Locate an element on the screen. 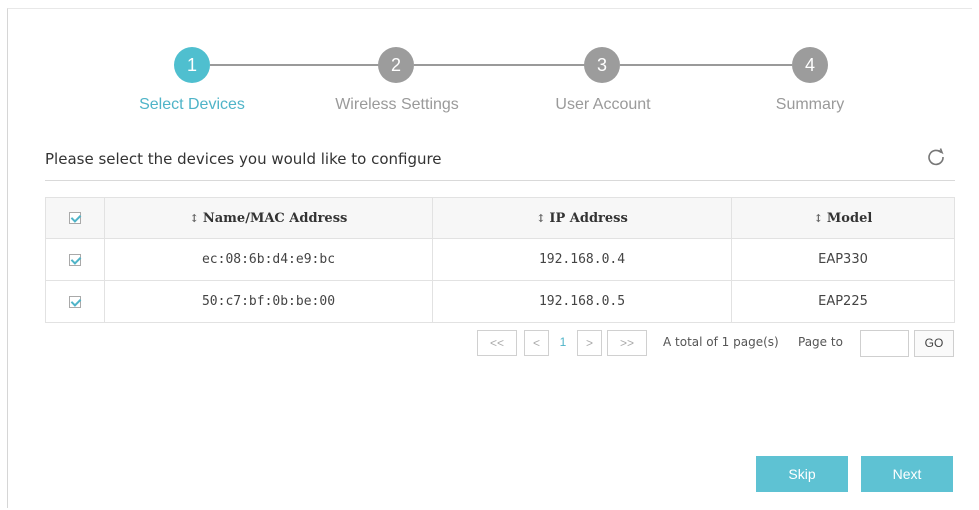 The image size is (979, 510). next-page-button: > is located at coordinates (589, 343).